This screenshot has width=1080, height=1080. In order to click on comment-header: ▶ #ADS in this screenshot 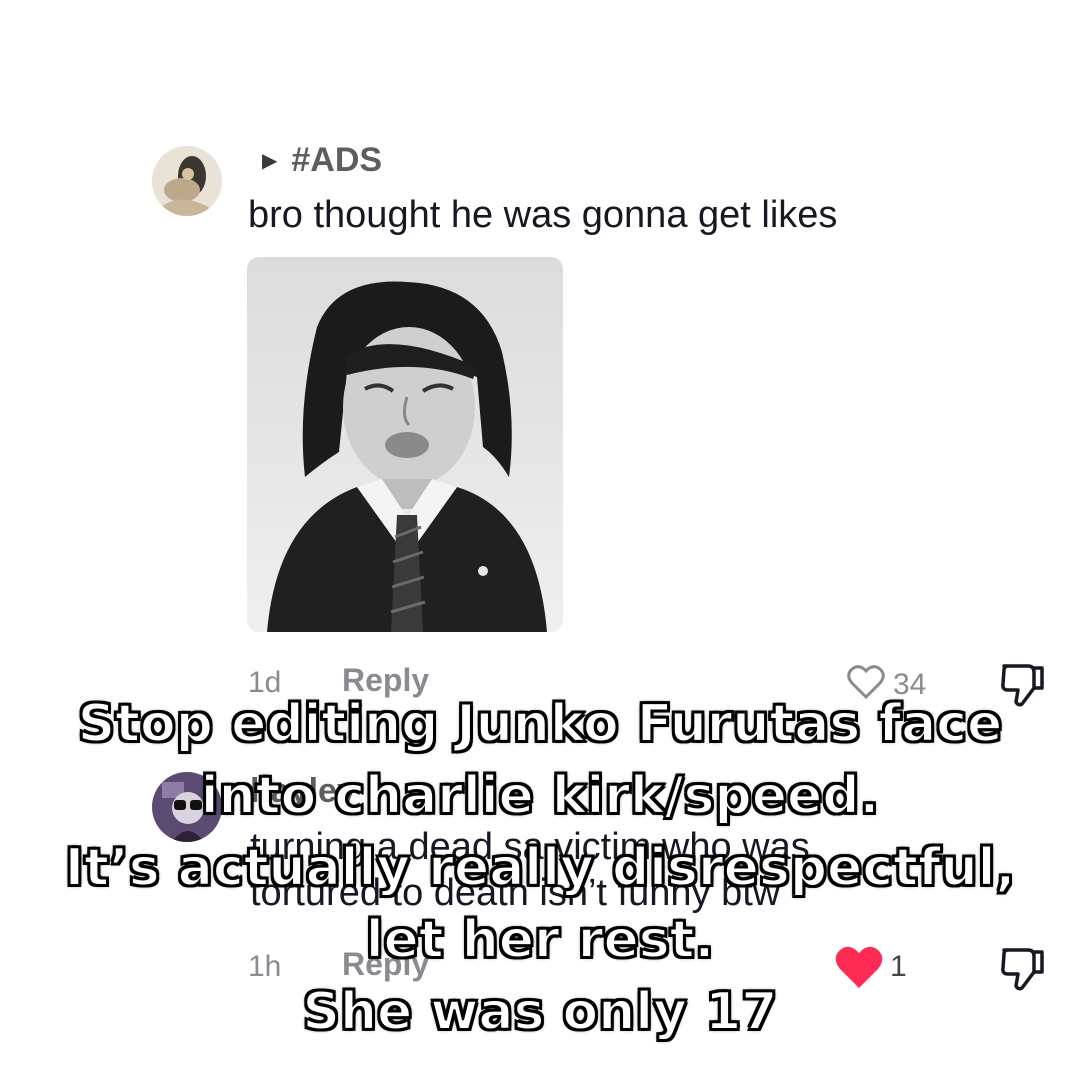, I will do `click(322, 160)`.